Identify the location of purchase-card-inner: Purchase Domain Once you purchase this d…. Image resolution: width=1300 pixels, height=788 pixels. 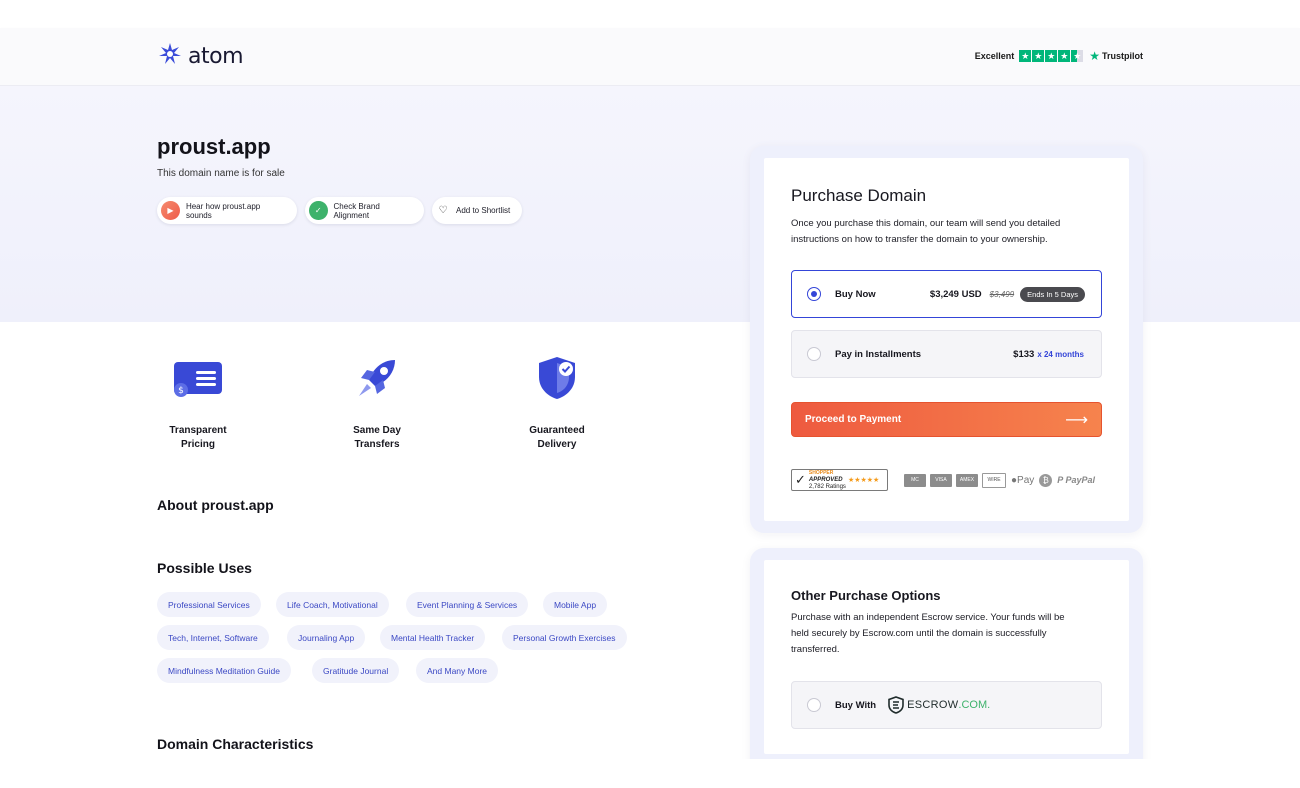
(946, 339).